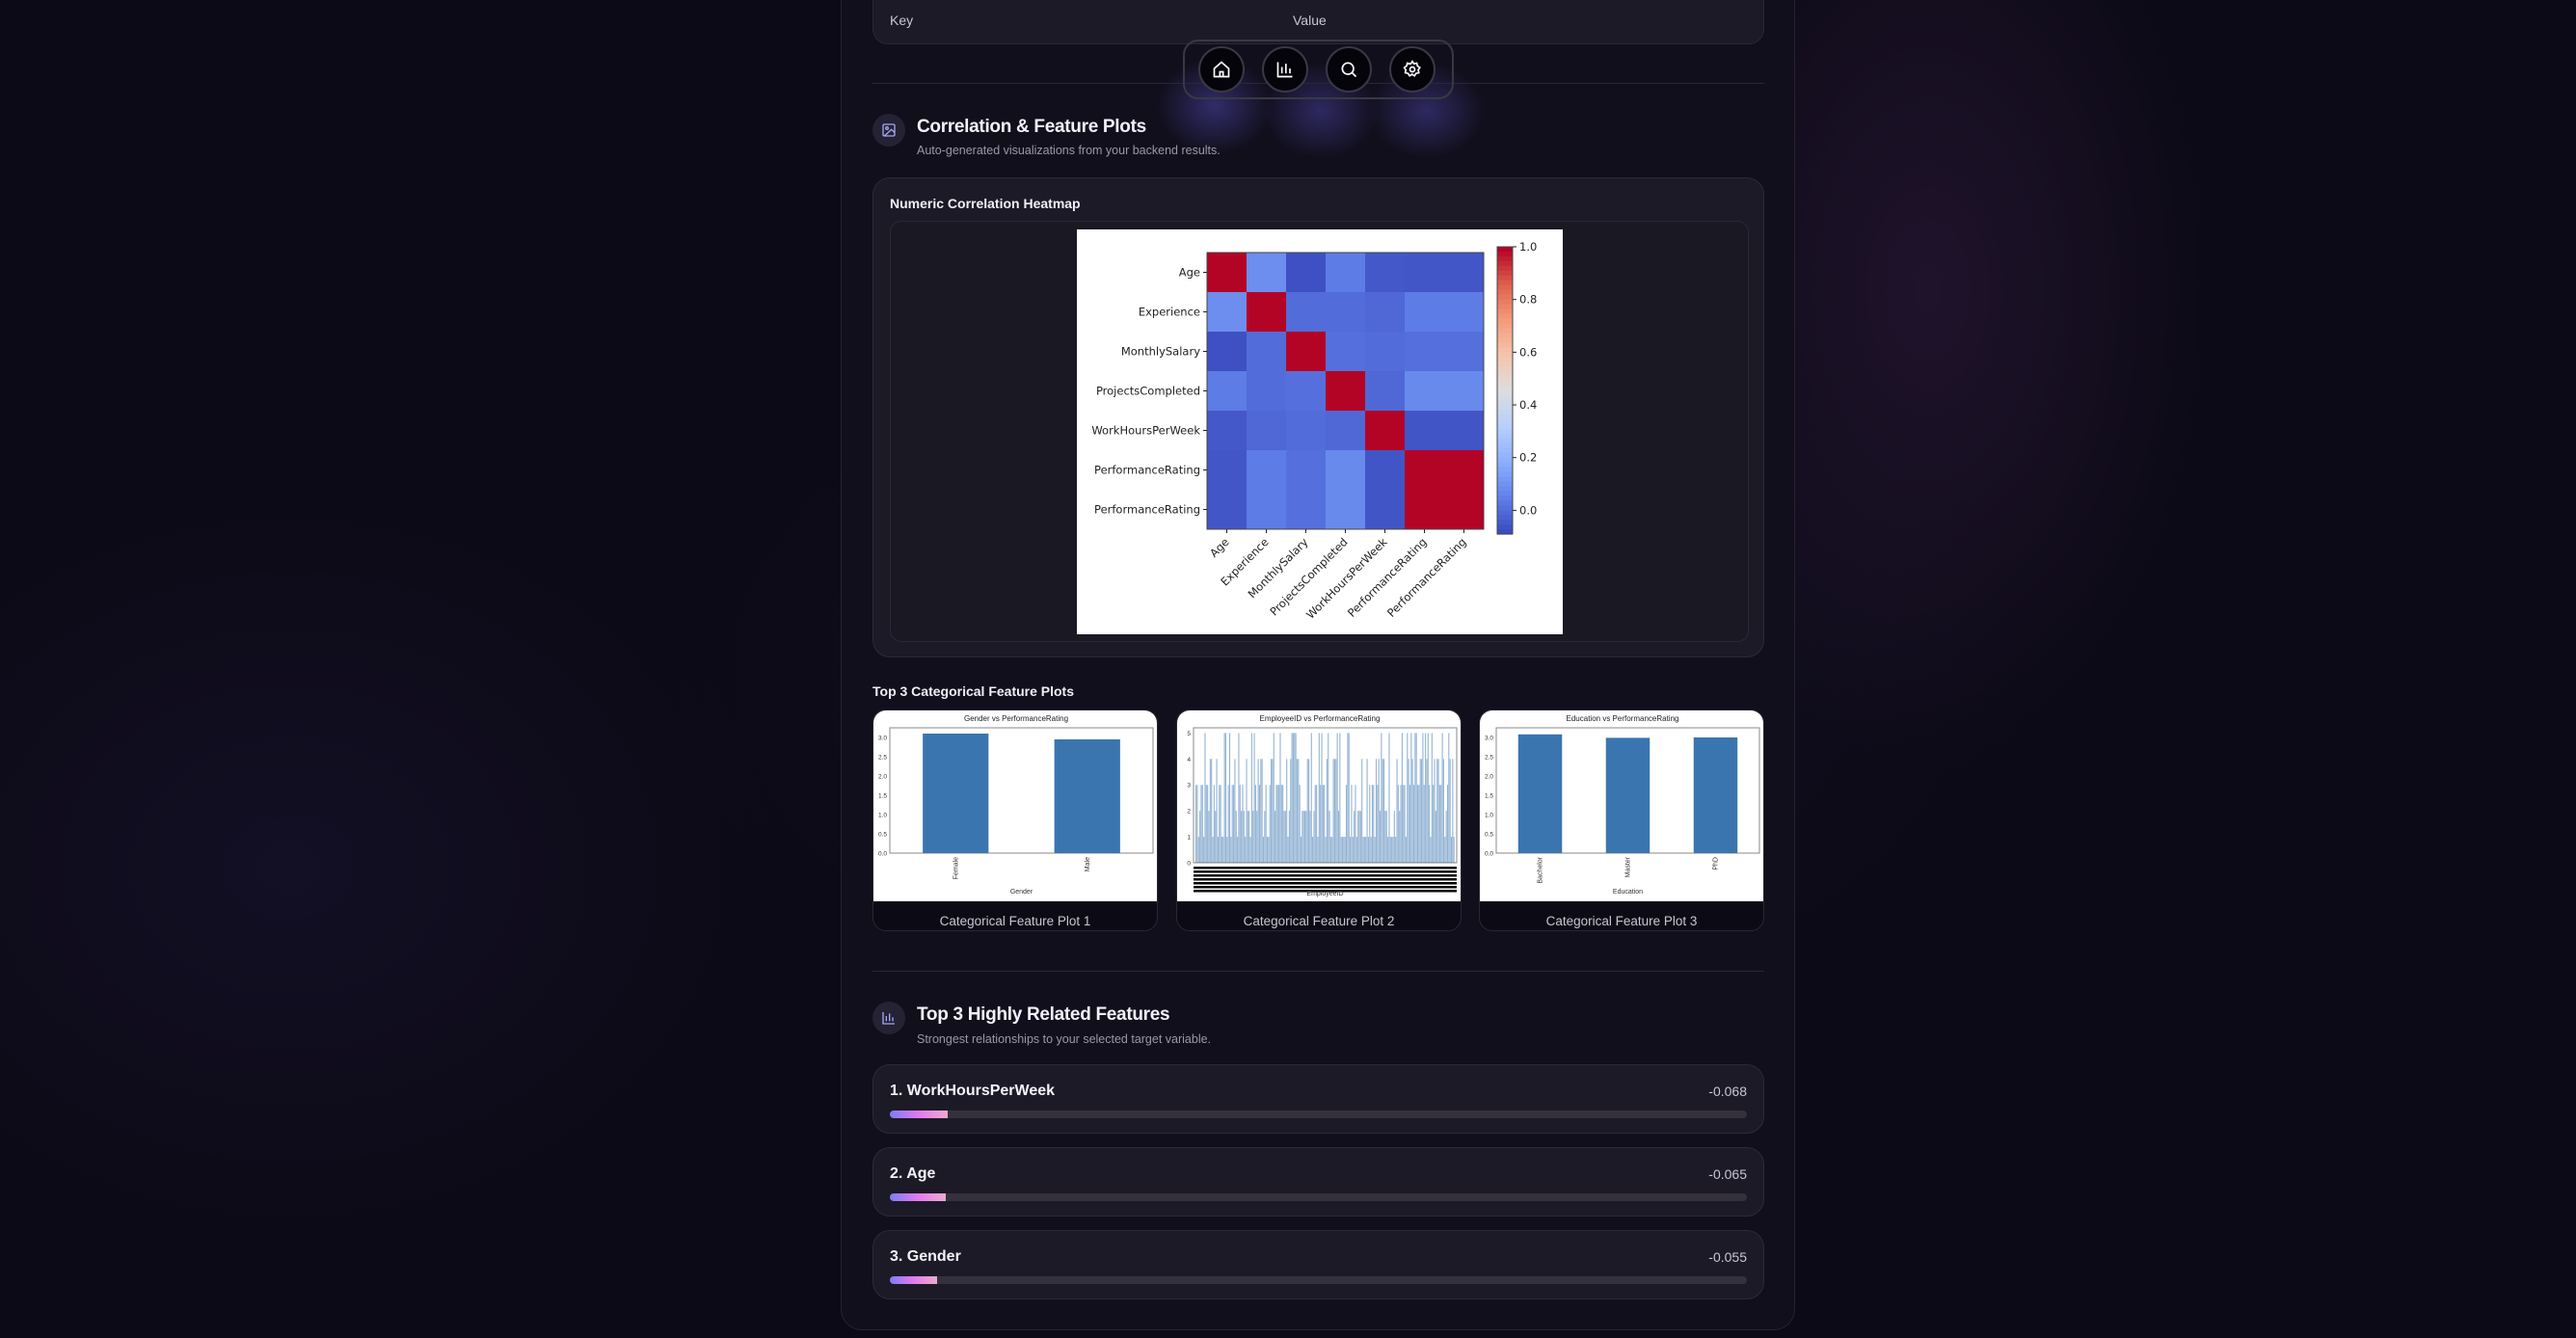 This screenshot has height=1338, width=2576. I want to click on x-axis-label: EmployeeID, so click(1325, 894).